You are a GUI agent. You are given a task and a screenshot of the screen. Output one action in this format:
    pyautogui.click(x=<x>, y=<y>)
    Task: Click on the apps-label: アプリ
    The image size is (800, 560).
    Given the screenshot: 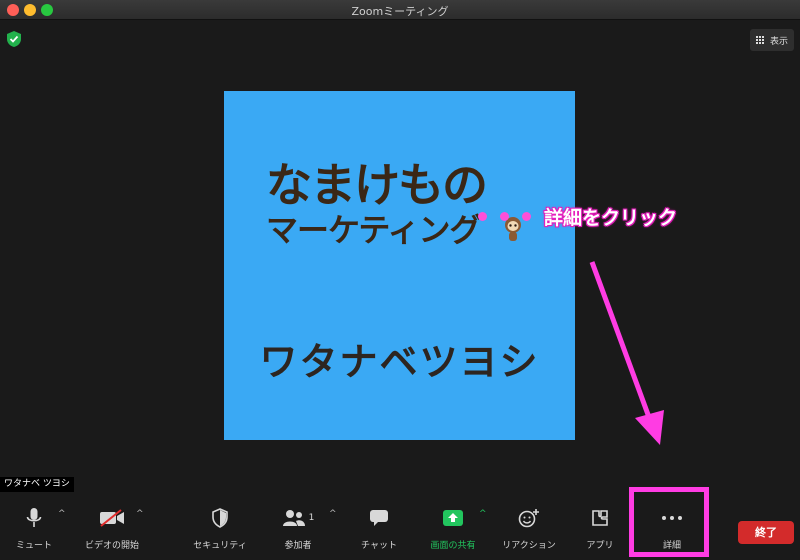 What is the action you would take?
    pyautogui.click(x=600, y=546)
    